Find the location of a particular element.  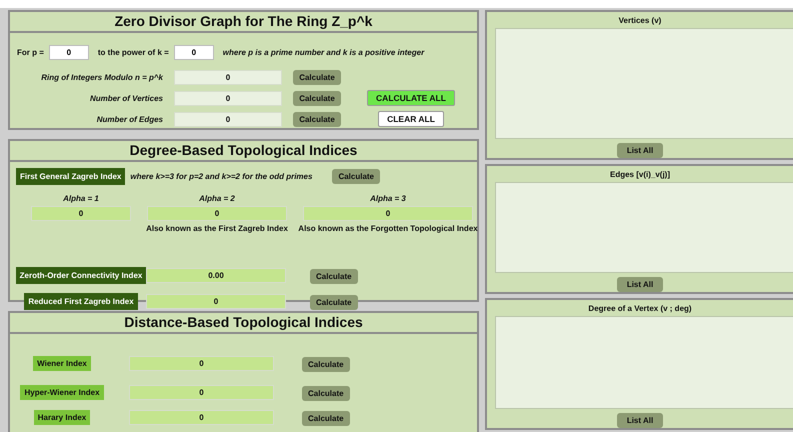

index-label: First General Zagreb Index is located at coordinates (71, 176).